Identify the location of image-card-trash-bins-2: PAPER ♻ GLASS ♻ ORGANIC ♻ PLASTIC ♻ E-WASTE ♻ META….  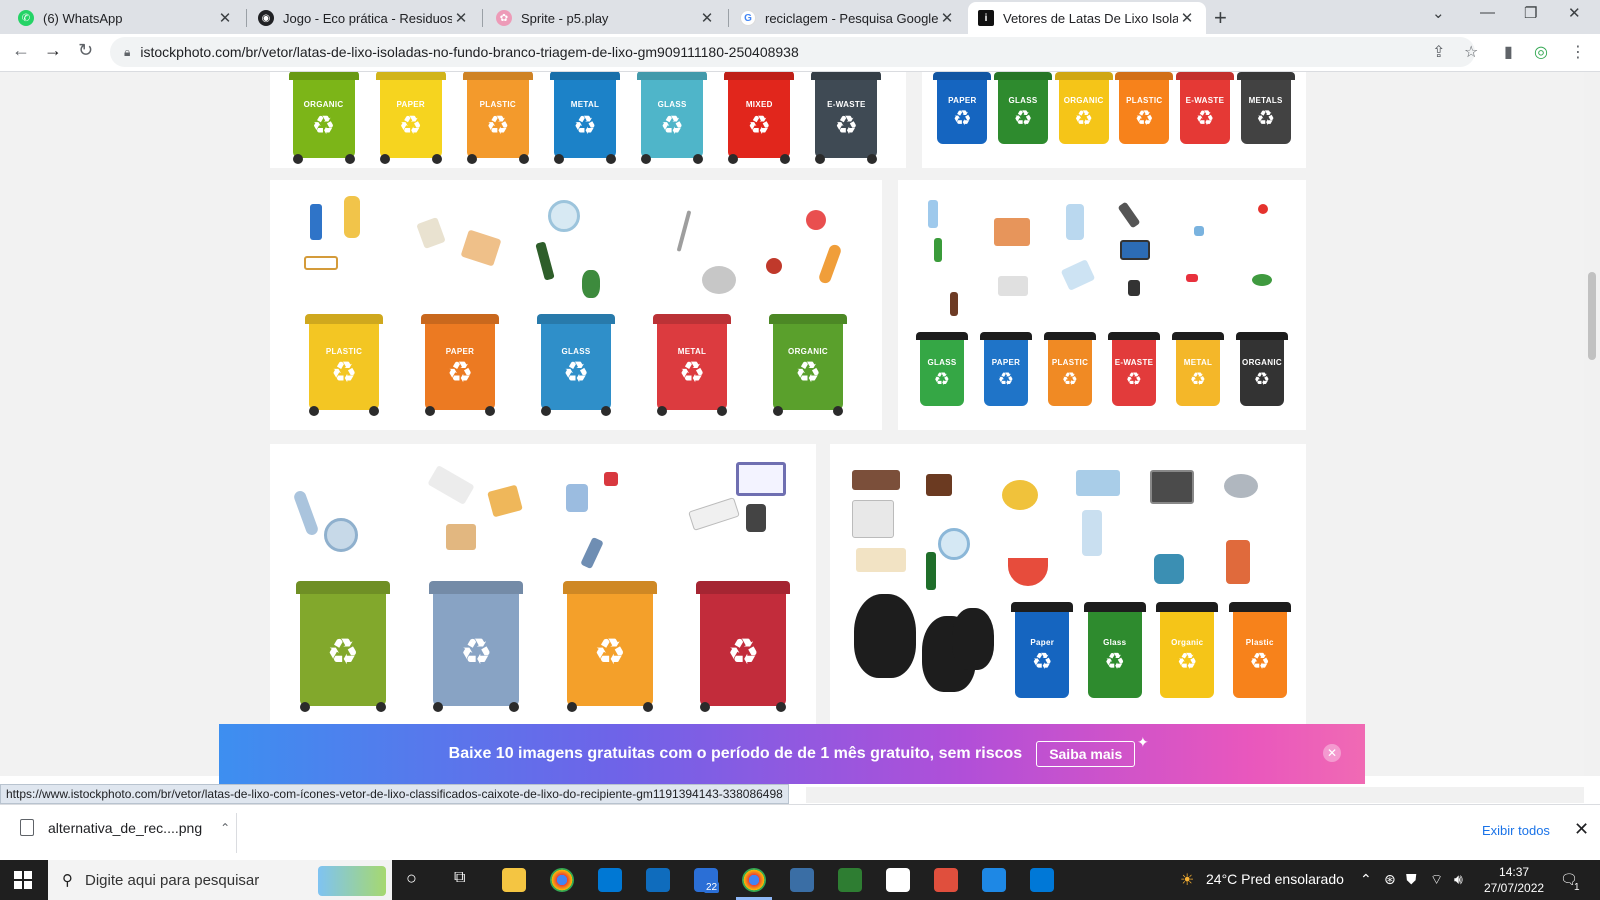
(1114, 120).